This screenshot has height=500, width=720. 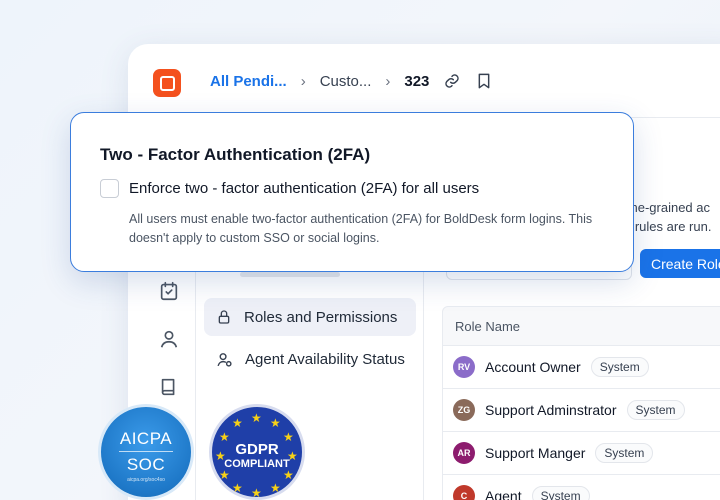 I want to click on menu-item-label: Roles and Permissions, so click(x=321, y=317).